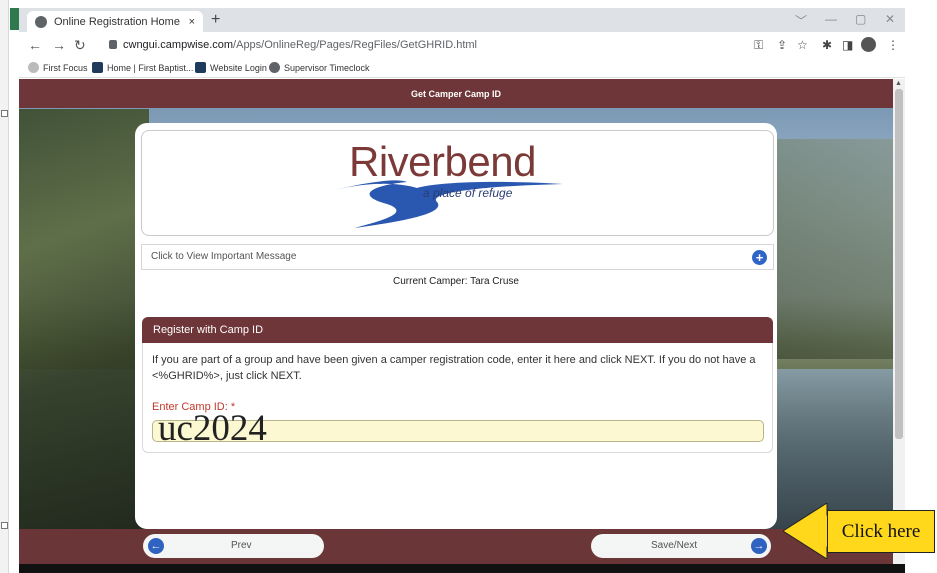 The height and width of the screenshot is (573, 937). I want to click on key-icon: ⚿, so click(758, 45).